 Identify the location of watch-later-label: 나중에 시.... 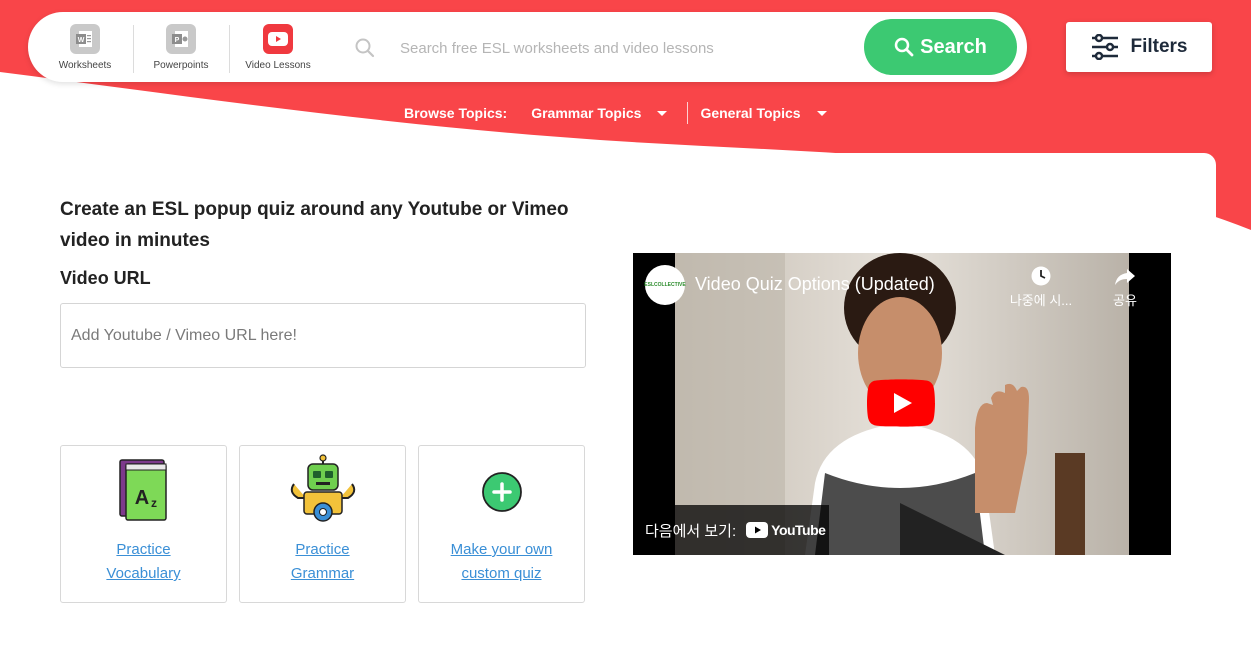
(1041, 300).